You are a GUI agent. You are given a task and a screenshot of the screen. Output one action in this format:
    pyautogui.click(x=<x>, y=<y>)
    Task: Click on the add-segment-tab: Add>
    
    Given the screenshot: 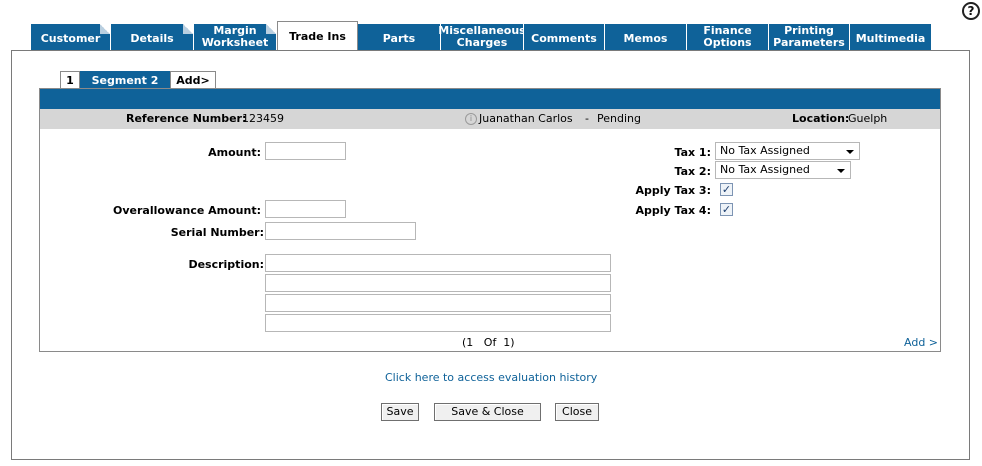 What is the action you would take?
    pyautogui.click(x=193, y=80)
    